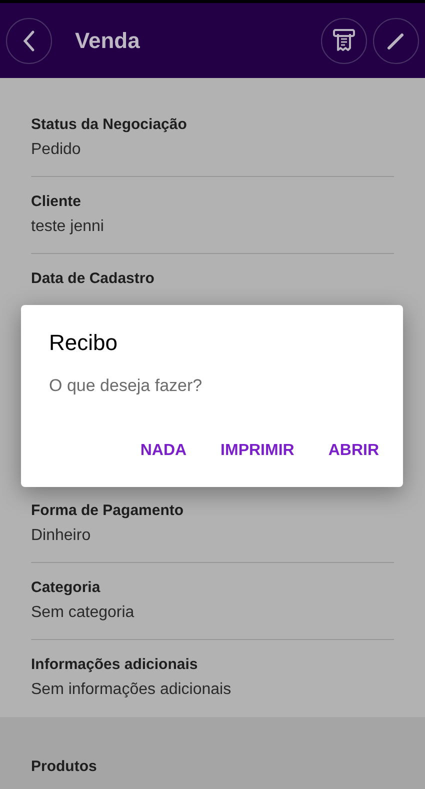  What do you see at coordinates (68, 227) in the screenshot?
I see `field-value: teste jenni` at bounding box center [68, 227].